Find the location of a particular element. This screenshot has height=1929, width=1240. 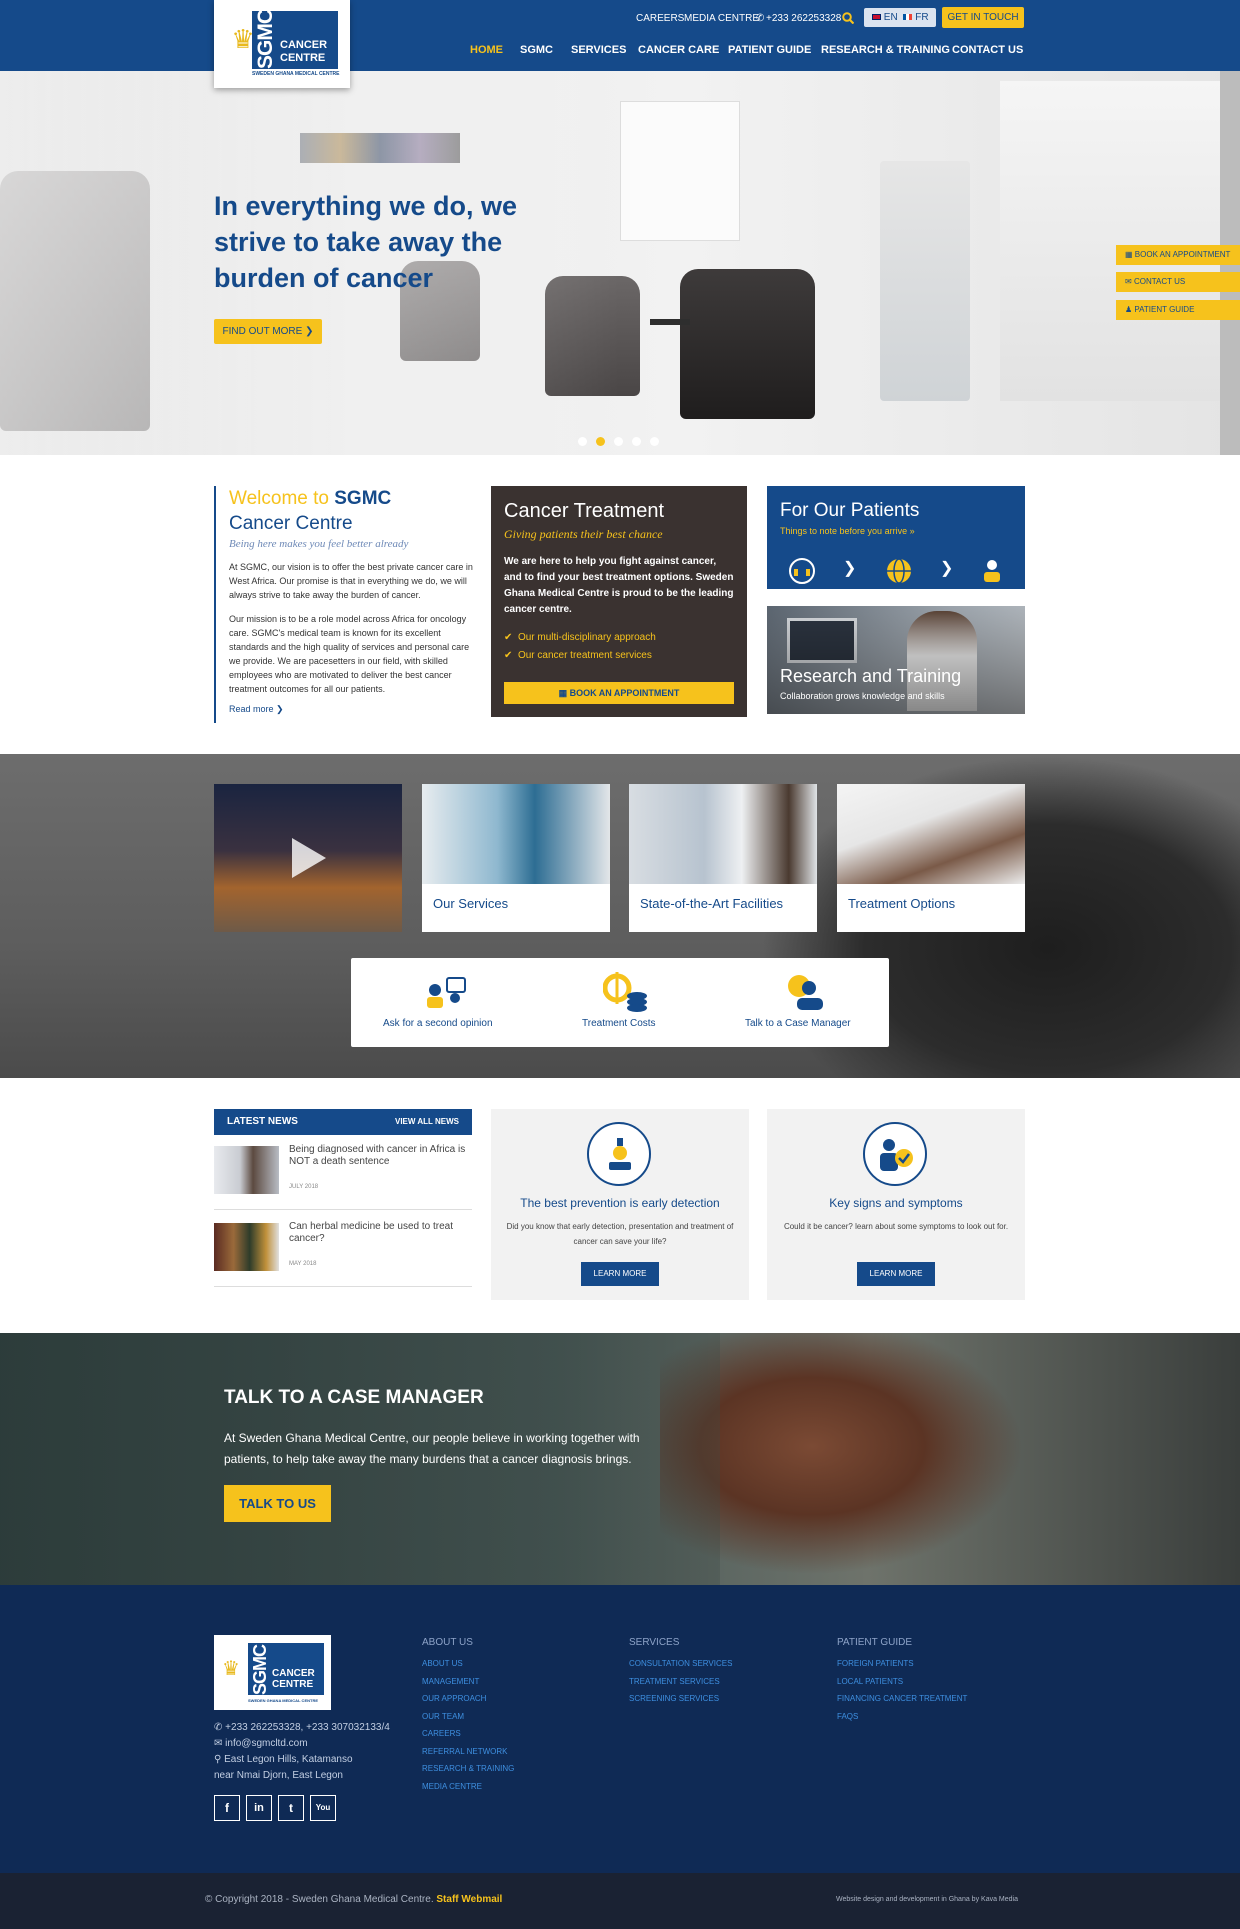

talk-to-us-button: TALK TO US is located at coordinates (277, 1503).